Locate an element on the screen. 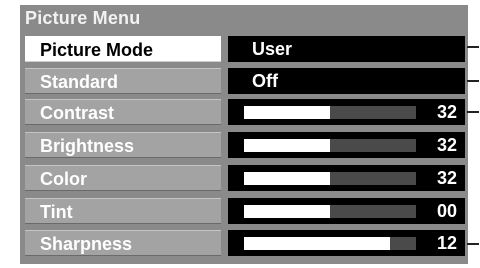 The width and height of the screenshot is (480, 268). menu-row-label: Tint is located at coordinates (123, 211).